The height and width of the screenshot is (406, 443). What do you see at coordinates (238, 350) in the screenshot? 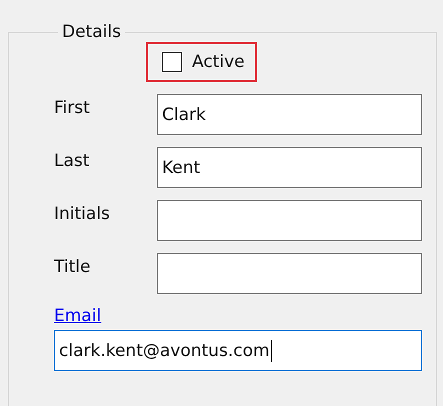
I see `email-field: clark.kent@avontus.com` at bounding box center [238, 350].